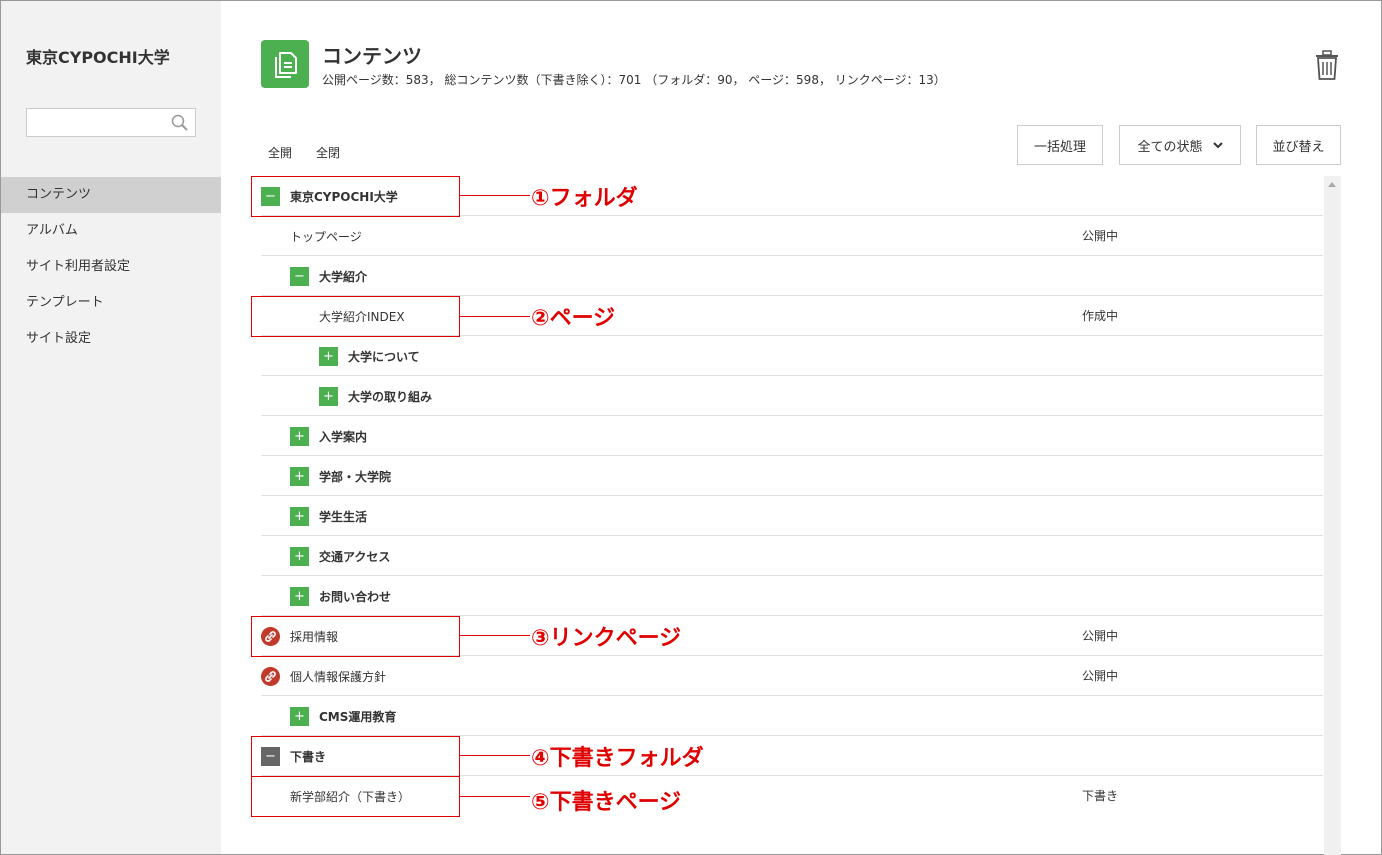 The width and height of the screenshot is (1382, 855). I want to click on annotation-label-link-page: ③リンクページ, so click(606, 638).